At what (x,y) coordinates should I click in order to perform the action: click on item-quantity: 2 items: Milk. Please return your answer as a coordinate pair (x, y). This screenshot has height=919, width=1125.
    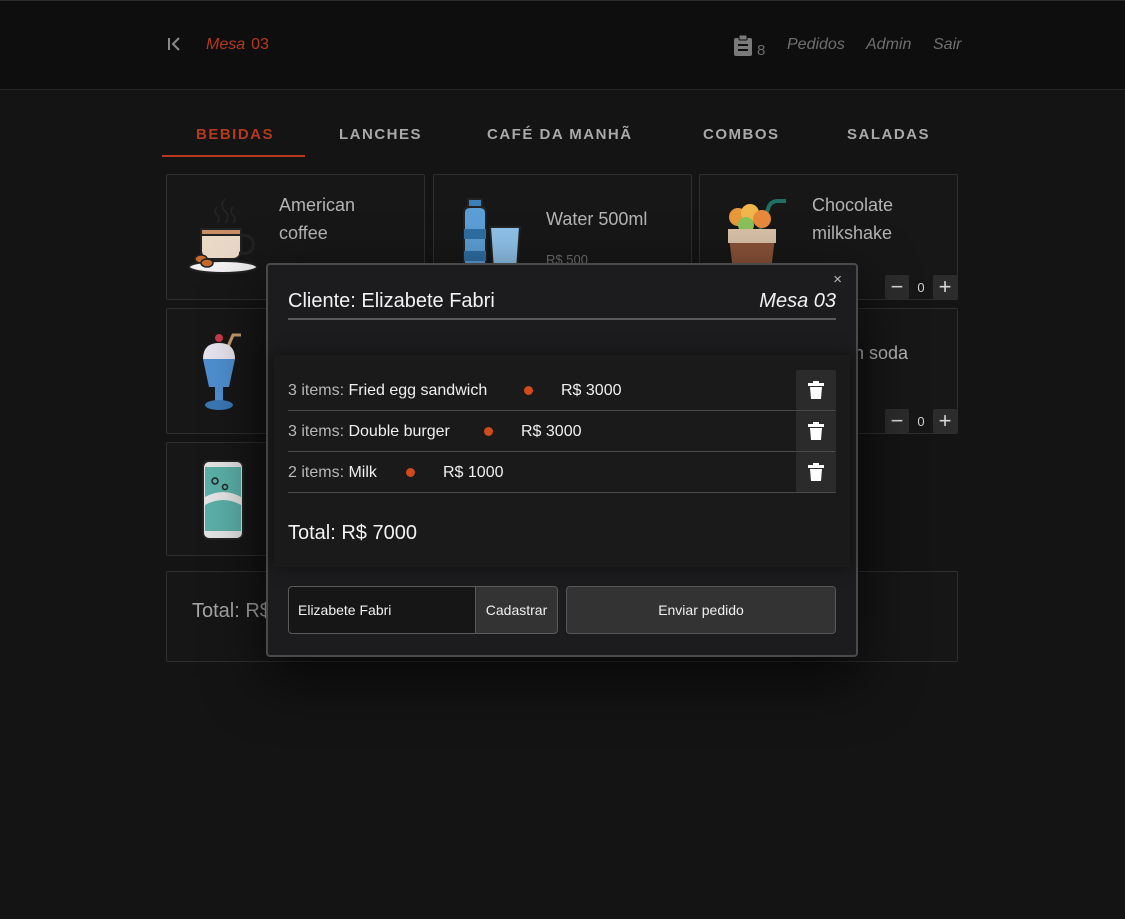
    Looking at the image, I should click on (332, 473).